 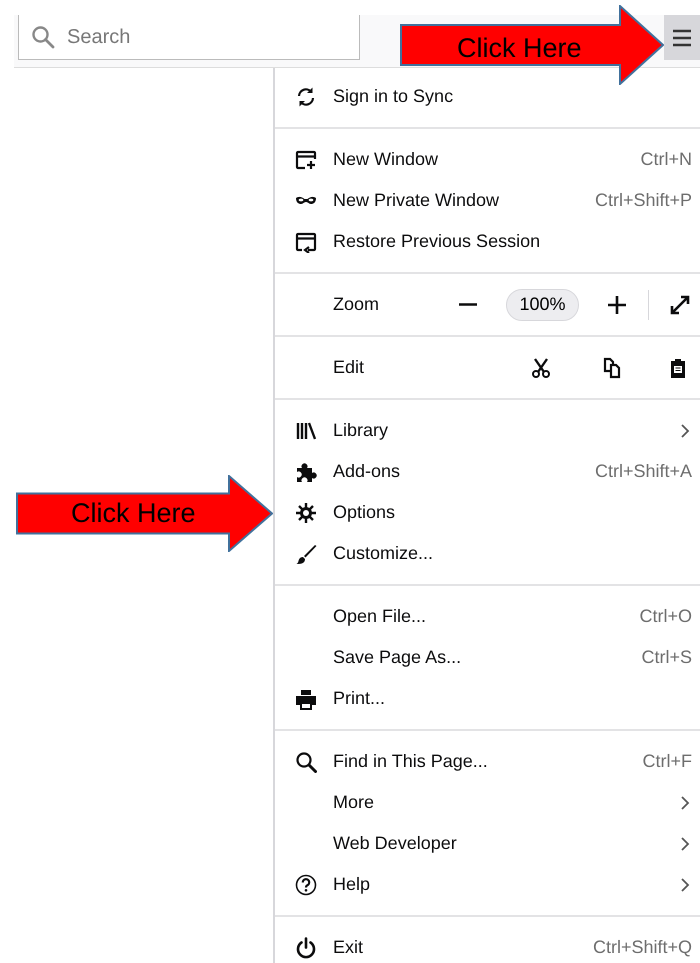 I want to click on power-icon, so click(x=306, y=947).